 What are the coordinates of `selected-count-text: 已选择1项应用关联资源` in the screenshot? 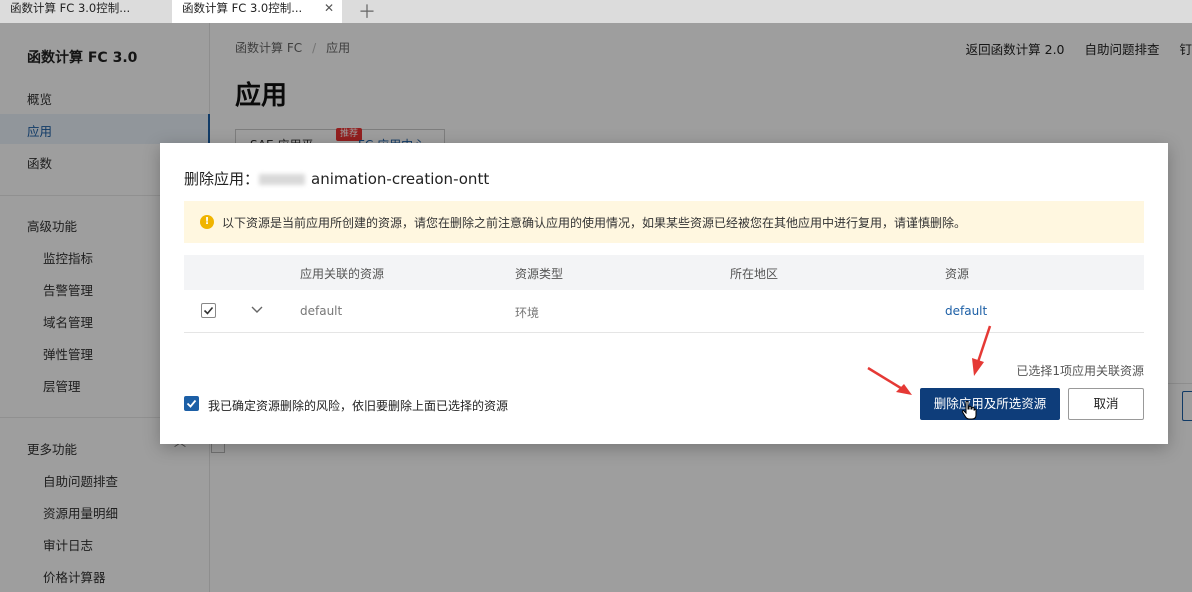 It's located at (1080, 371).